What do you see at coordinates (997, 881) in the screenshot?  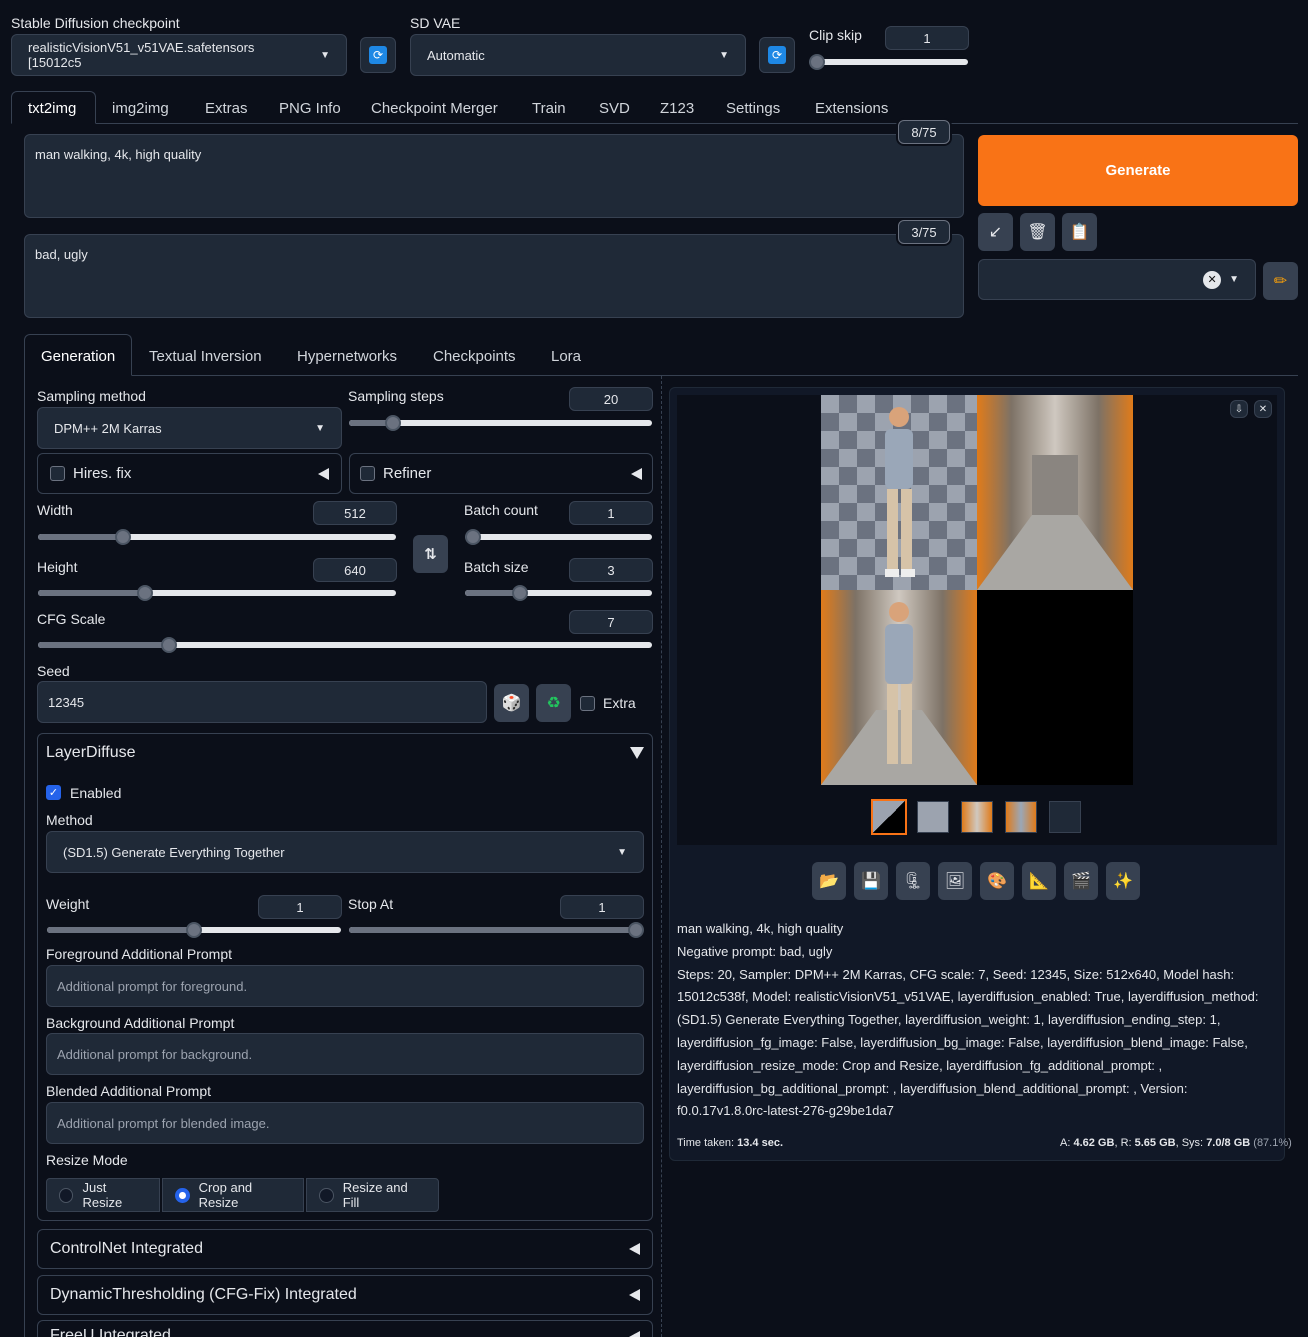 I see `send-to-inpaint-button: 🎨` at bounding box center [997, 881].